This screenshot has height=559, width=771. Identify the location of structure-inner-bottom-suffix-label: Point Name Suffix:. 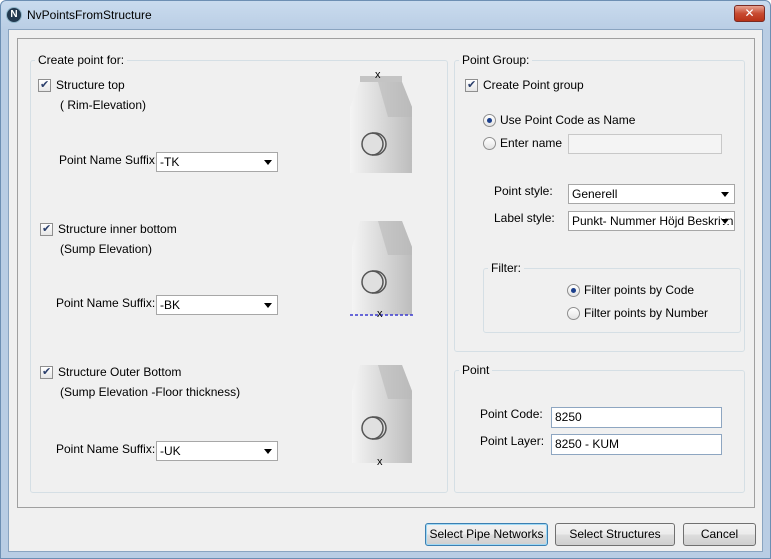
(106, 303).